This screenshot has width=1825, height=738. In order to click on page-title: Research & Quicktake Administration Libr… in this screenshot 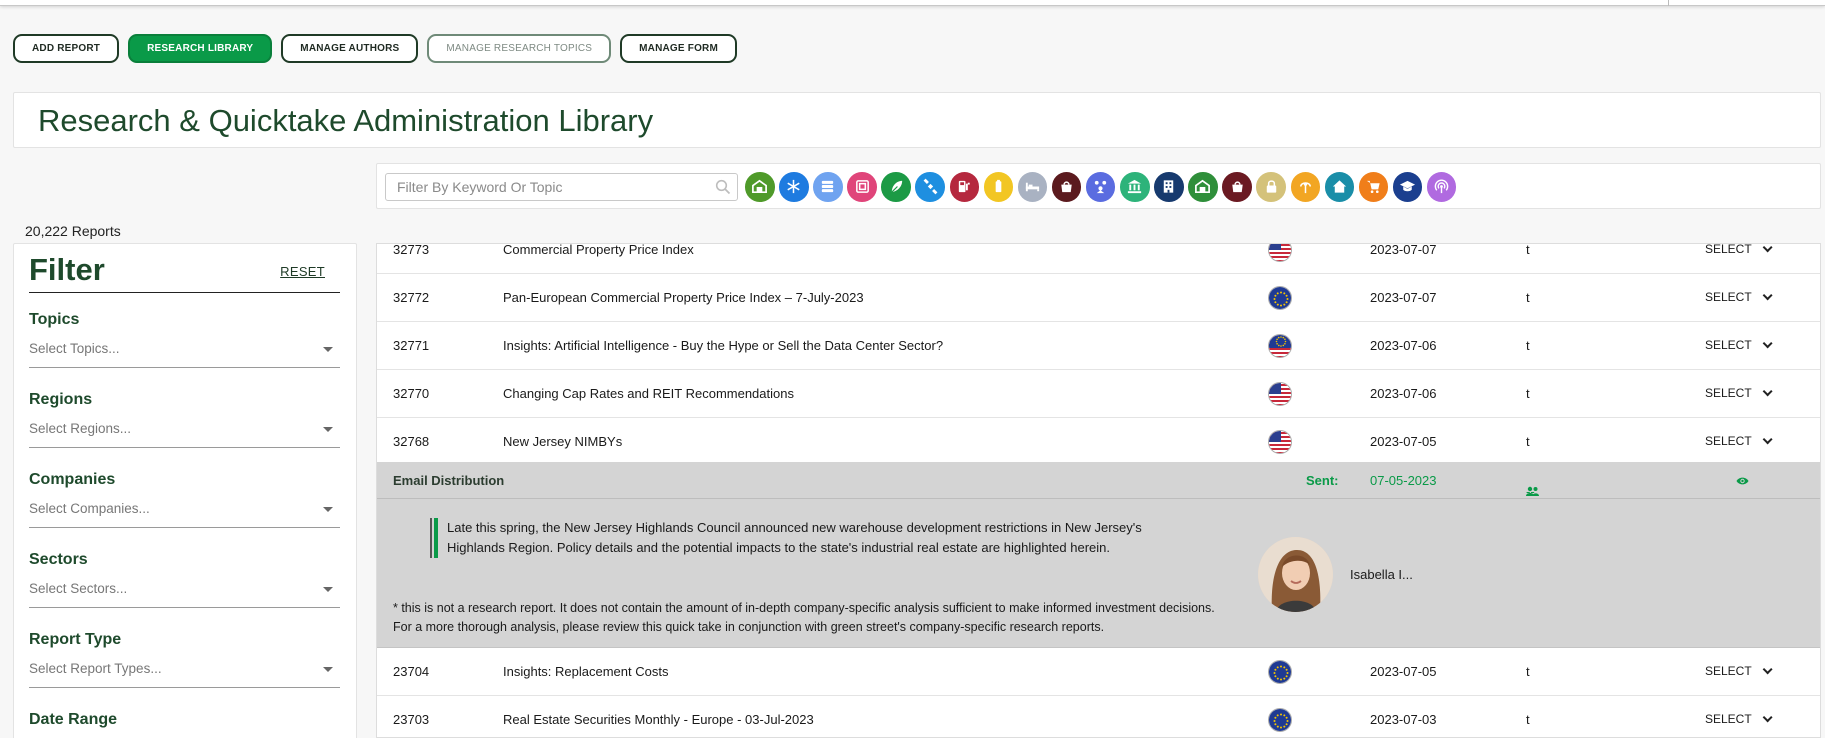, I will do `click(346, 120)`.